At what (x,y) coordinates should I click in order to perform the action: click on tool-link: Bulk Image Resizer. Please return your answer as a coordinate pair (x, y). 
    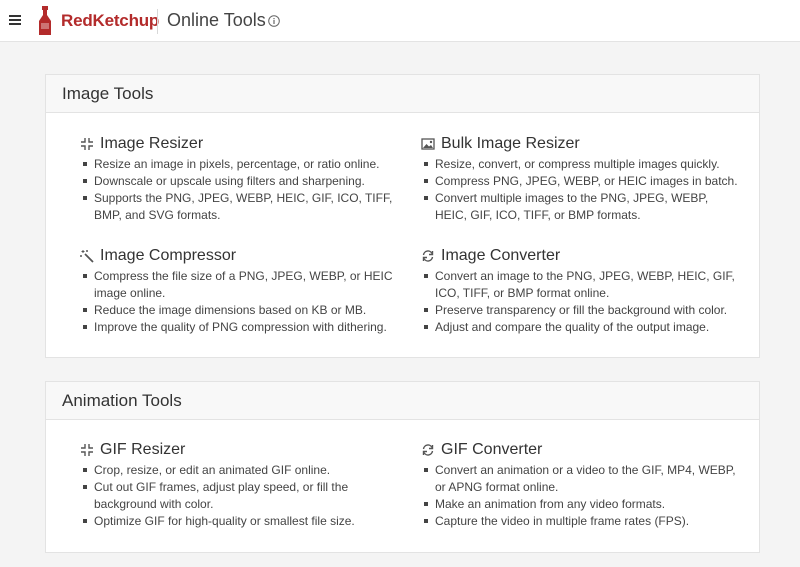
    Looking at the image, I should click on (581, 144).